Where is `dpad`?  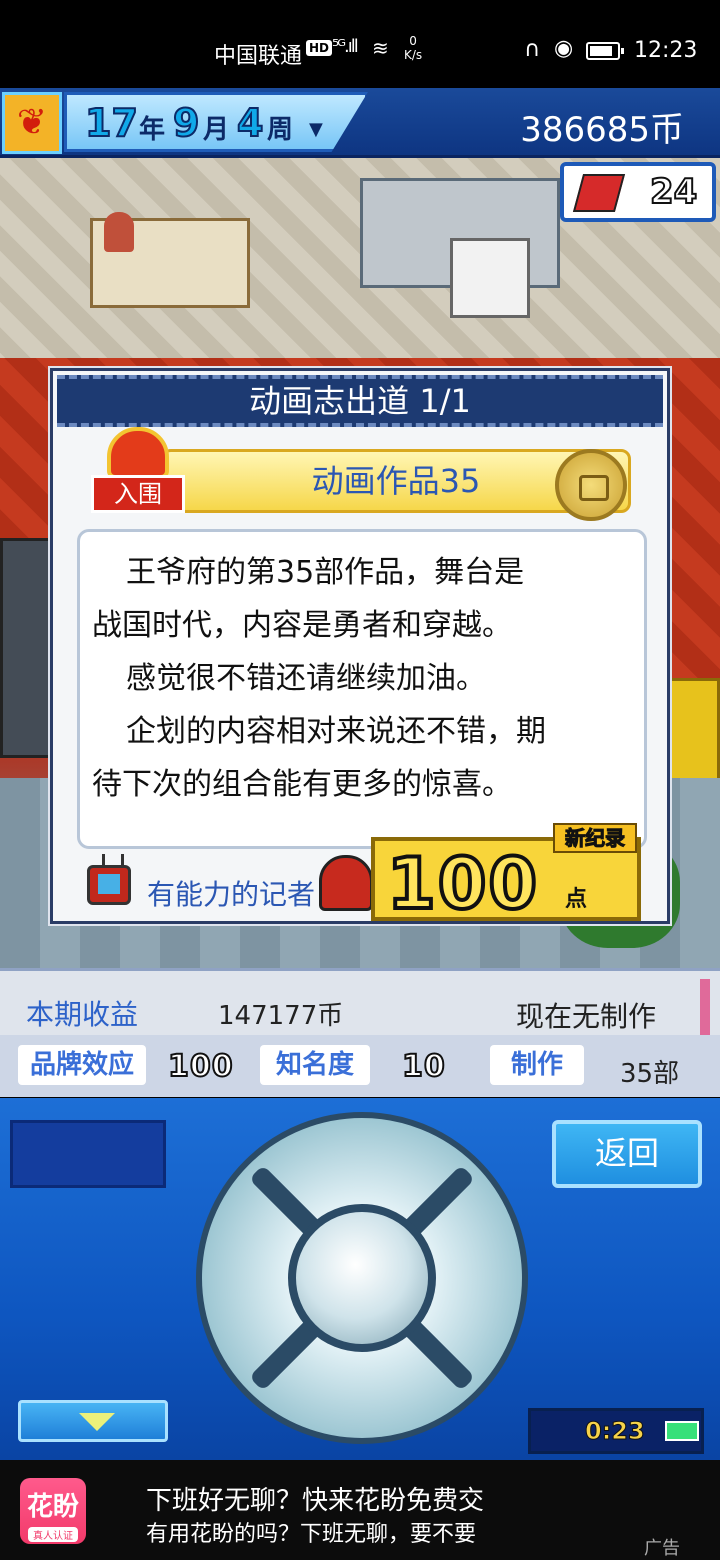
dpad is located at coordinates (362, 1278).